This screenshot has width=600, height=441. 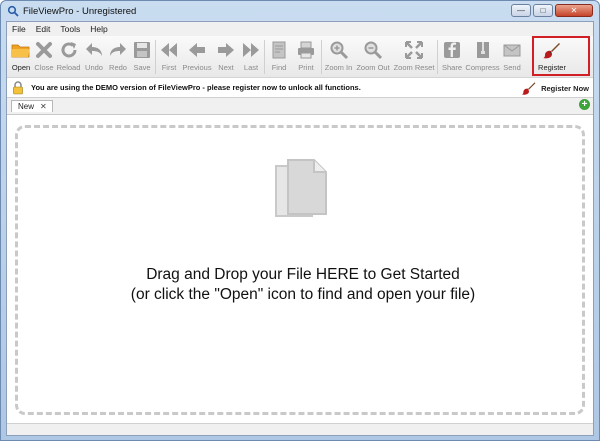 I want to click on menu-edit: Edit, so click(x=43, y=29).